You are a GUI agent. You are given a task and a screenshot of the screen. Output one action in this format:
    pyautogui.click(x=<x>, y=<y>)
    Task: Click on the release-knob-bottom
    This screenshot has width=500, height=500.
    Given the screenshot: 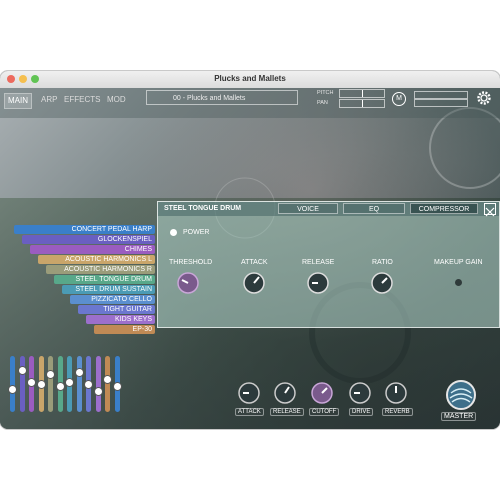 What is the action you would take?
    pyautogui.click(x=285, y=393)
    